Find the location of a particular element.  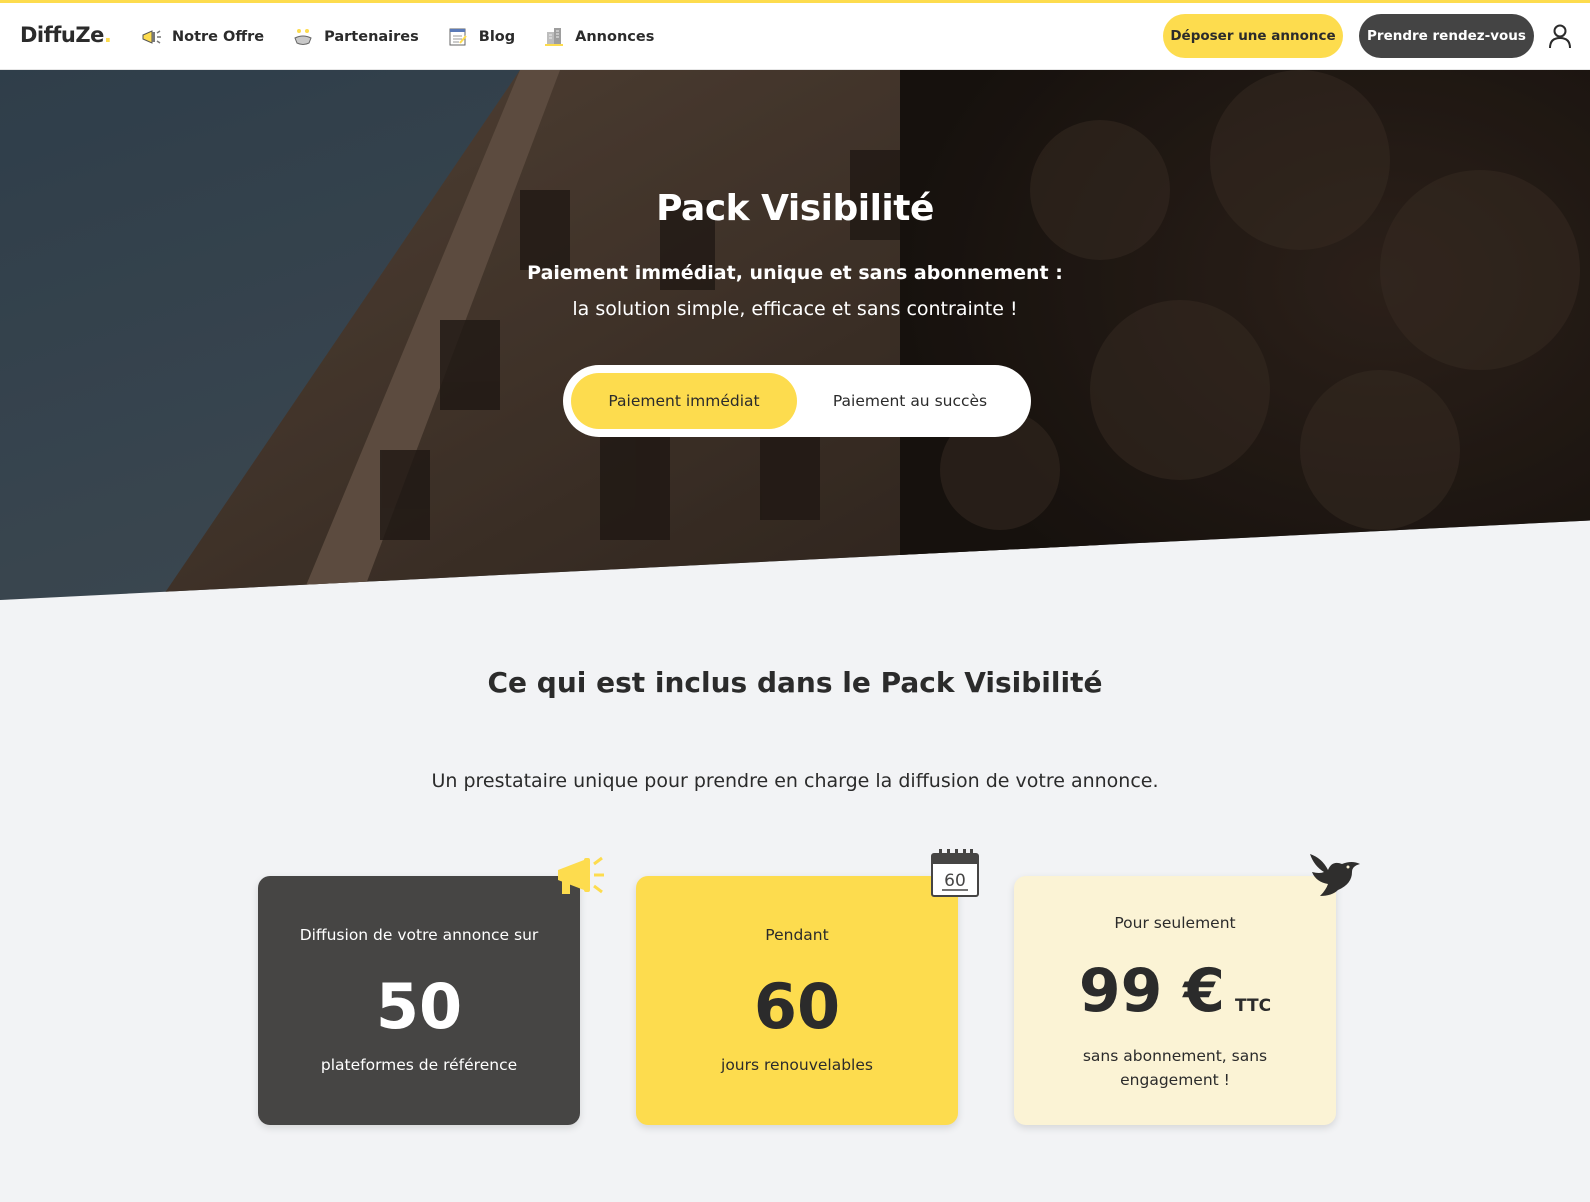

handshake-icon is located at coordinates (303, 37).